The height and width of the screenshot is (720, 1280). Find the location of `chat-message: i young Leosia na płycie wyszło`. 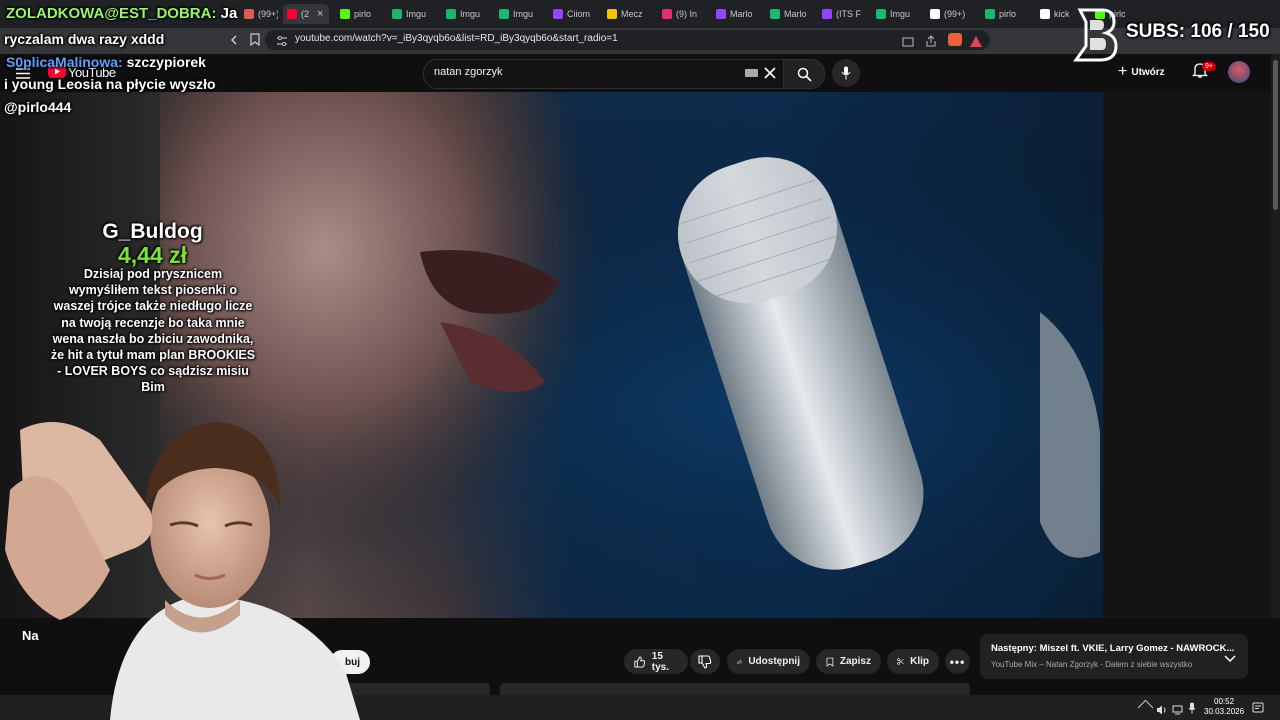

chat-message: i young Leosia na płycie wyszło is located at coordinates (110, 84).